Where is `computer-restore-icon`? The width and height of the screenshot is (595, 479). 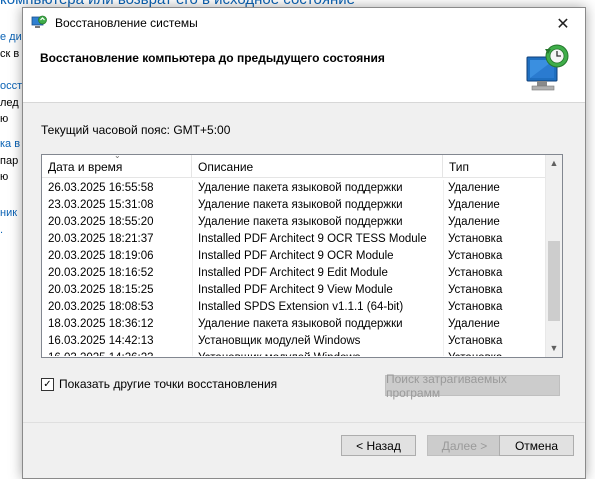 computer-restore-icon is located at coordinates (547, 67).